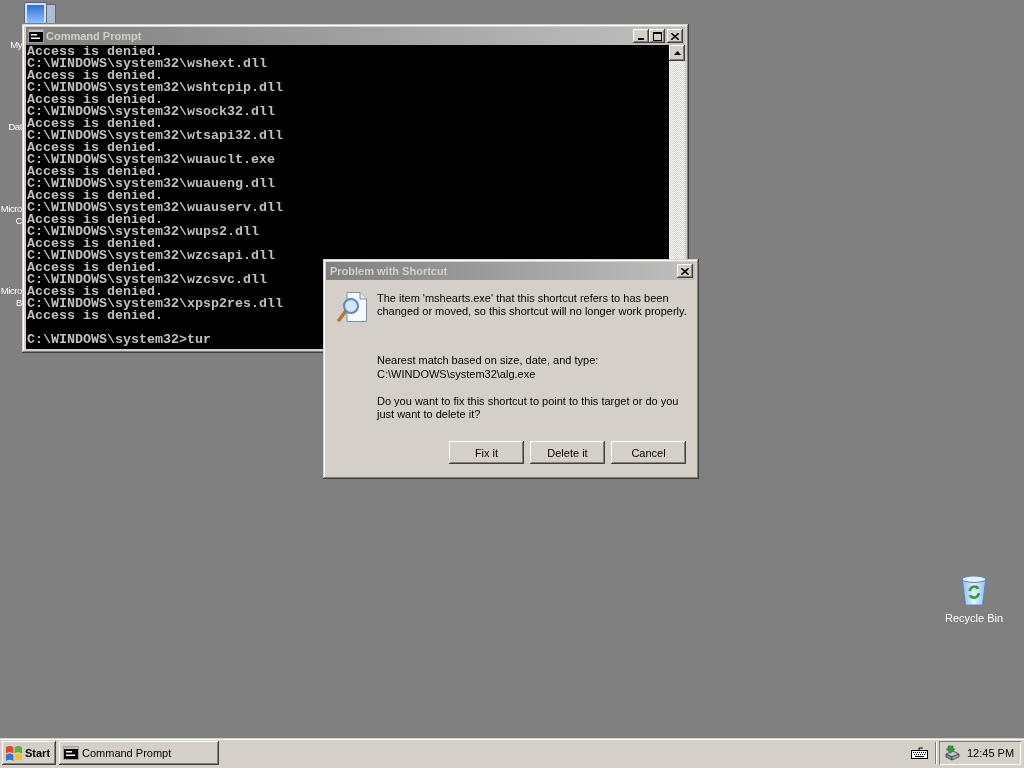 Image resolution: width=1024 pixels, height=768 pixels. I want to click on dialog-message: The item 'mshearts.exe' that this shortcut refers to has been changed or moved, so this shortcut will no longer work properly., so click(532, 305).